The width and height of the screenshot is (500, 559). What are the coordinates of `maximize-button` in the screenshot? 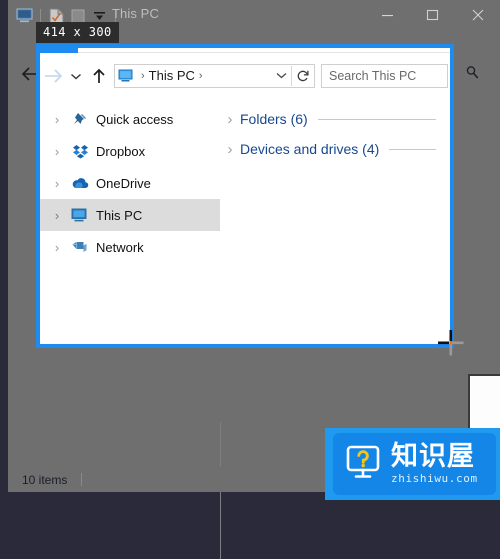 It's located at (432, 15).